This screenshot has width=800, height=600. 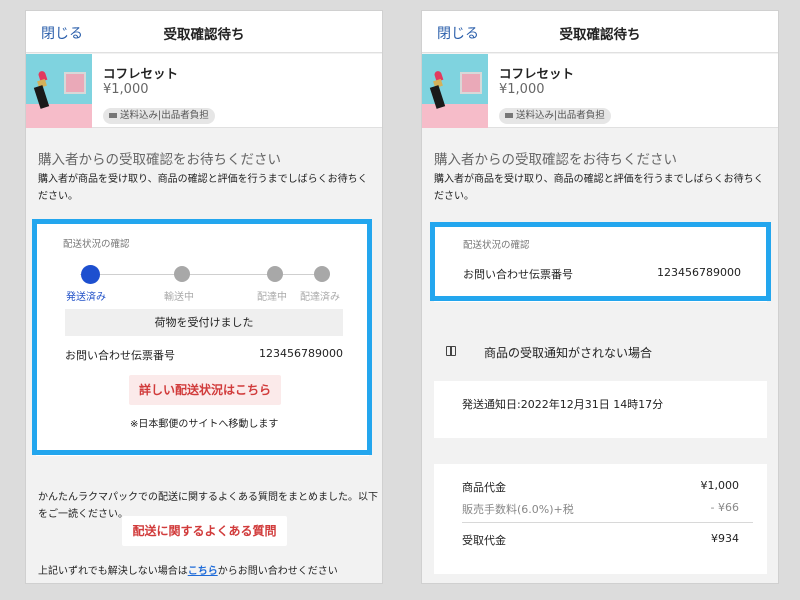 What do you see at coordinates (563, 404) in the screenshot?
I see `shipping-notice-date: 発送通知日:2022年12月31日 14時17分` at bounding box center [563, 404].